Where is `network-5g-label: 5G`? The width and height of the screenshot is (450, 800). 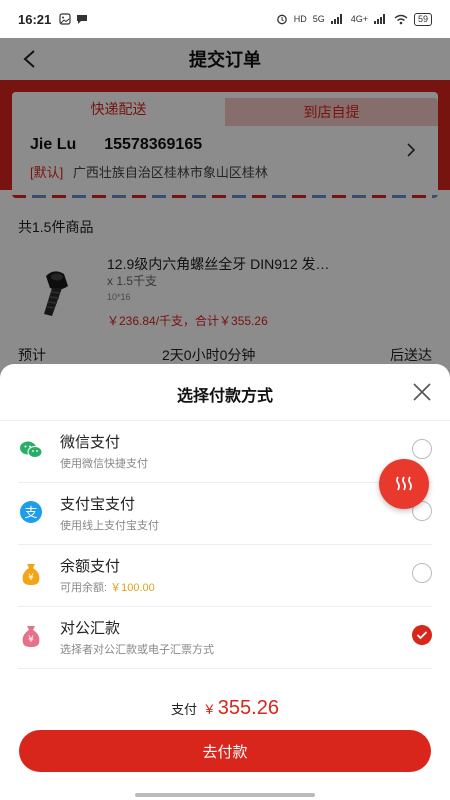 network-5g-label: 5G is located at coordinates (318, 19).